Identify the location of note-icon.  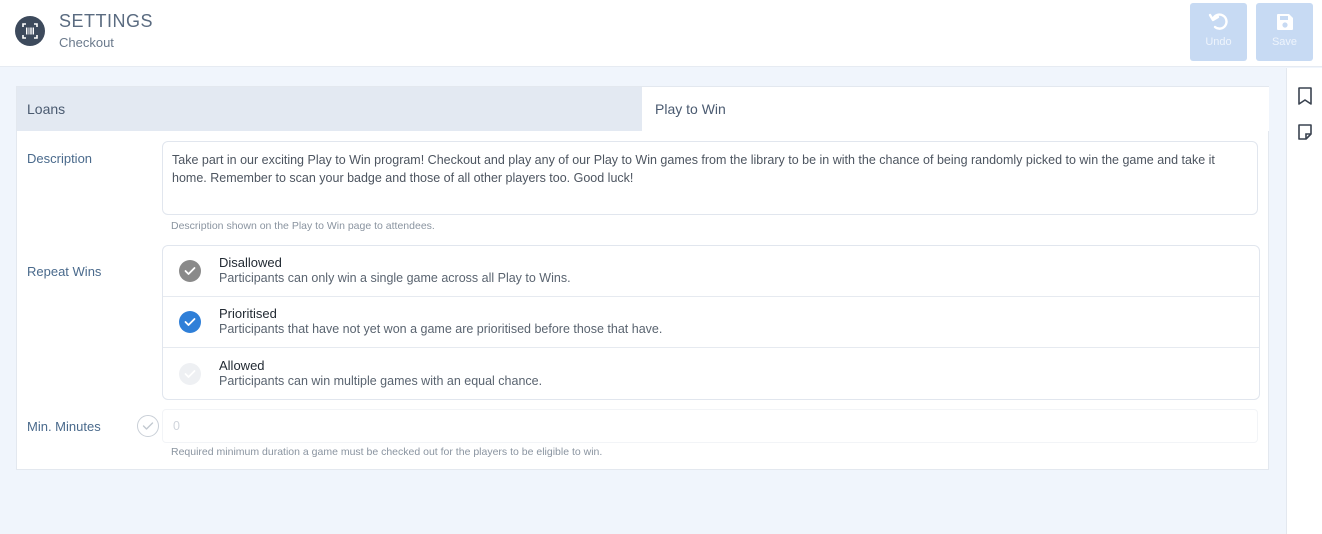
(1305, 132).